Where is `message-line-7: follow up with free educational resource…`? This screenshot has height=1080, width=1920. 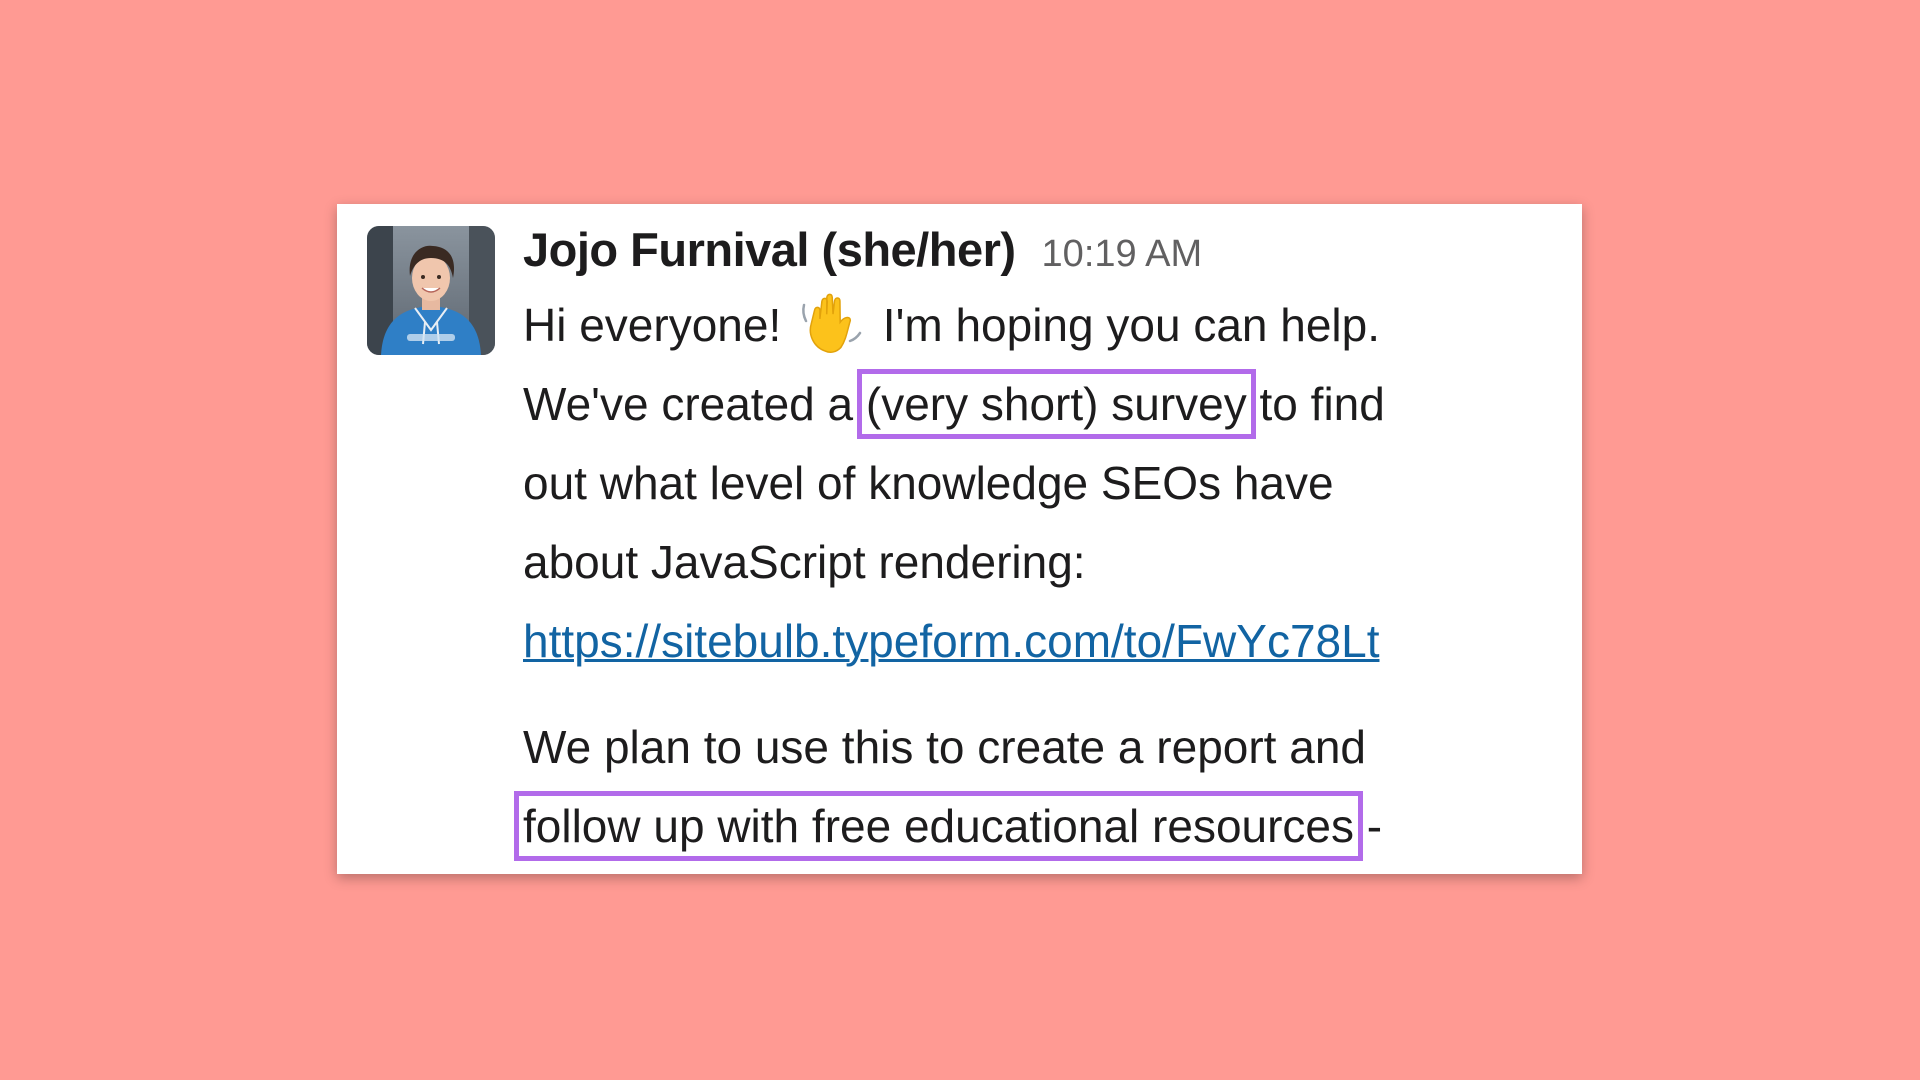
message-line-7: follow up with free educational resource… is located at coordinates (1038, 826).